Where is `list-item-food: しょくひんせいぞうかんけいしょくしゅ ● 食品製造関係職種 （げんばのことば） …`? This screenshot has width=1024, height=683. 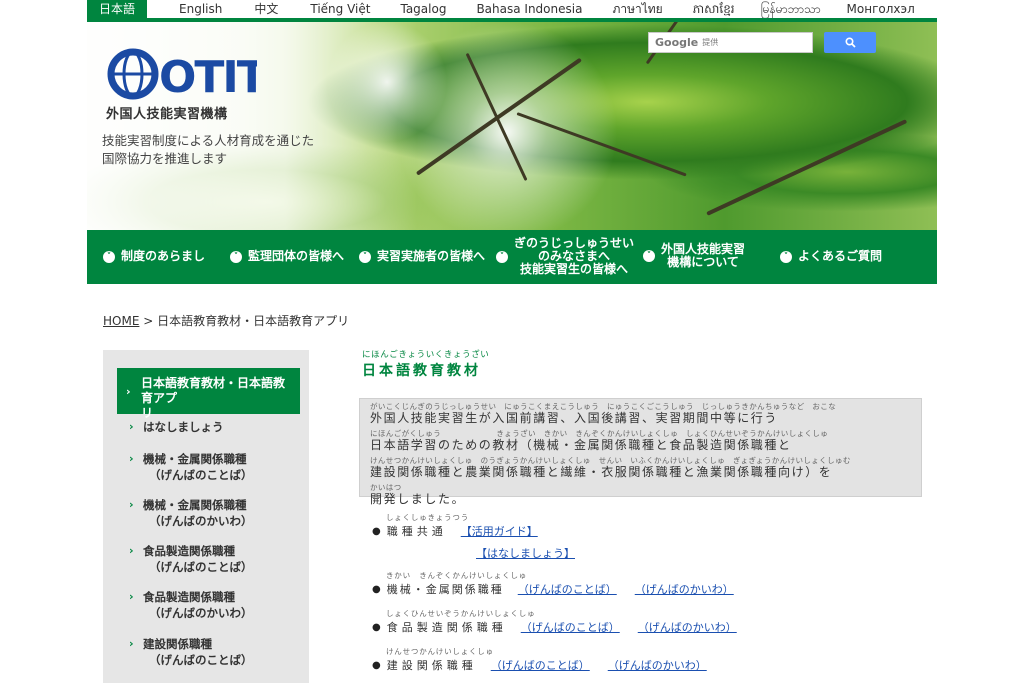 list-item-food: しょくひんせいぞうかんけいしょくしゅ ● 食品製造関係職種 （げんばのことば） … is located at coordinates (554, 621).